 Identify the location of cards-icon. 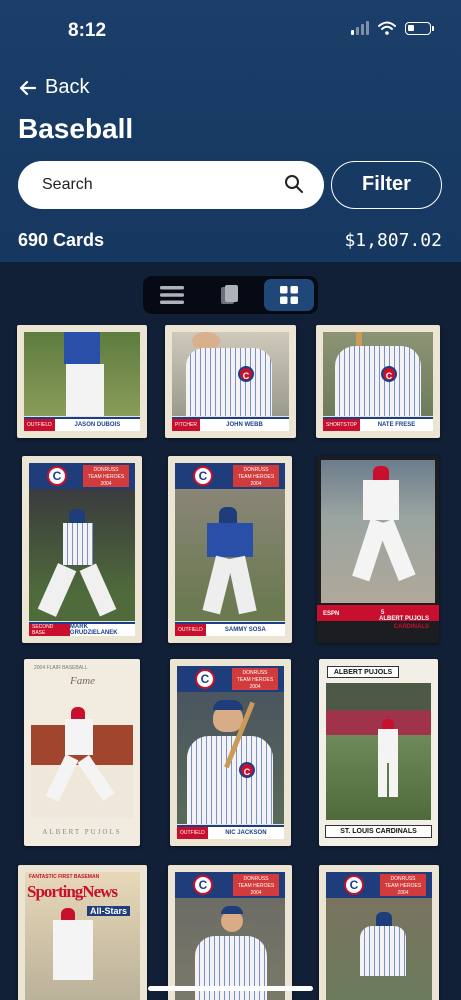
(229, 294).